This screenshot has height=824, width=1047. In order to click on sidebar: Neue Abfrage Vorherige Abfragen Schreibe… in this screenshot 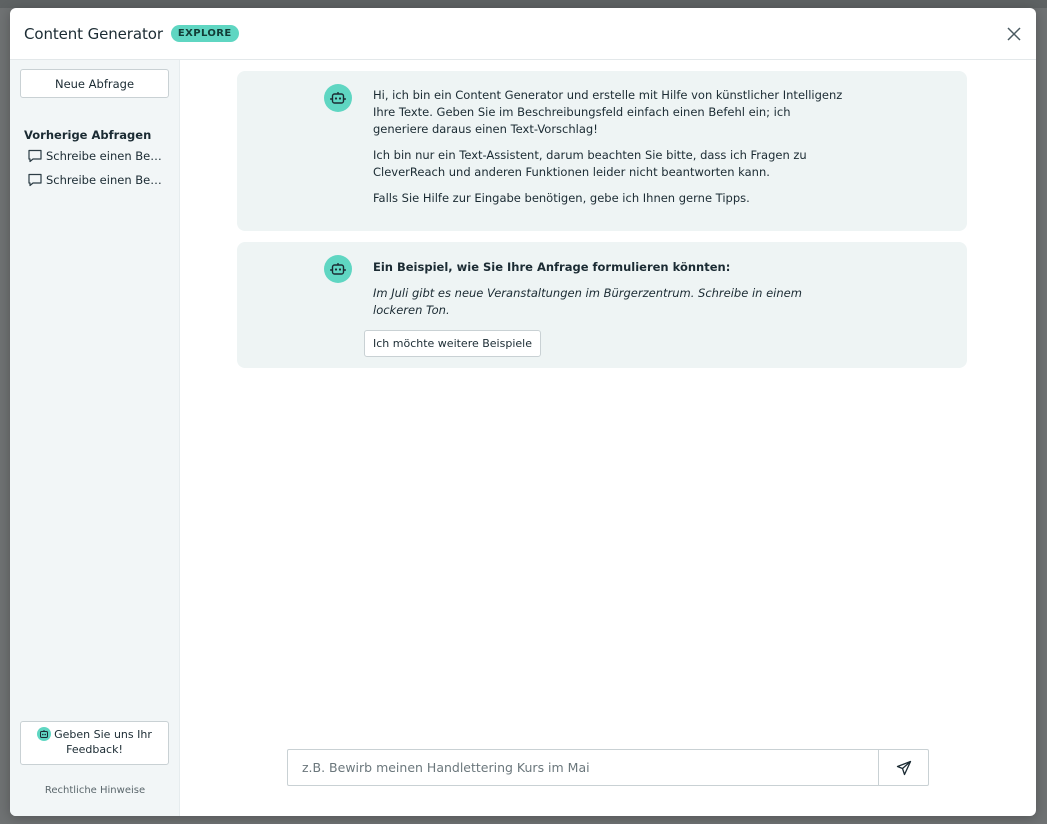, I will do `click(95, 438)`.